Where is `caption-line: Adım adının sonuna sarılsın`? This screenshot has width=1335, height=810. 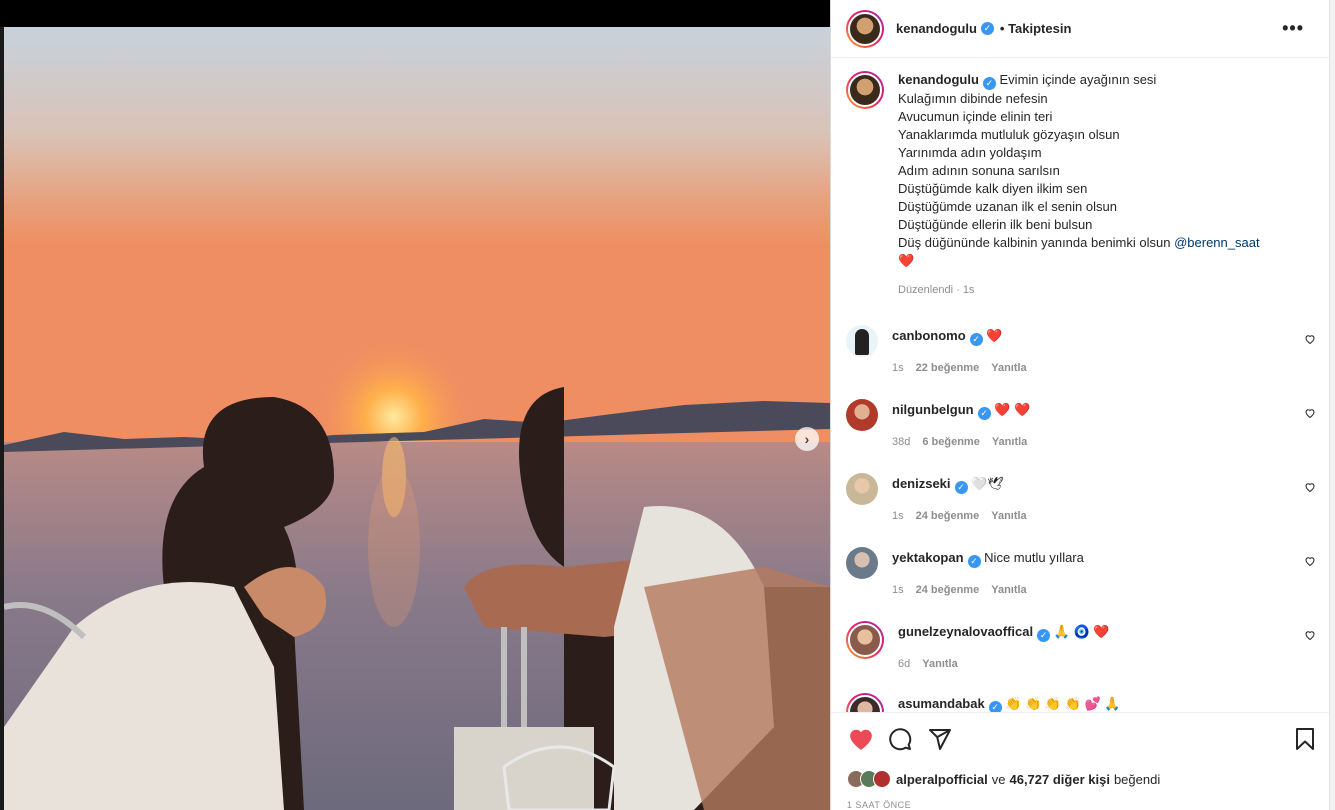 caption-line: Adım adının sonuna sarılsın is located at coordinates (979, 170).